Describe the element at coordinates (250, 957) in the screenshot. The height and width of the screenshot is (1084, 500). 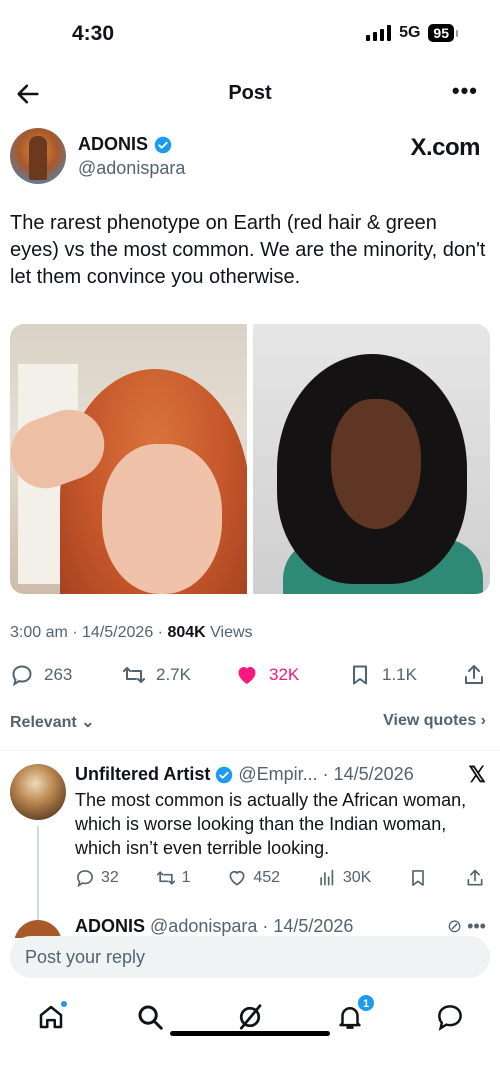
I see `reply-compose-input: Post your reply` at that location.